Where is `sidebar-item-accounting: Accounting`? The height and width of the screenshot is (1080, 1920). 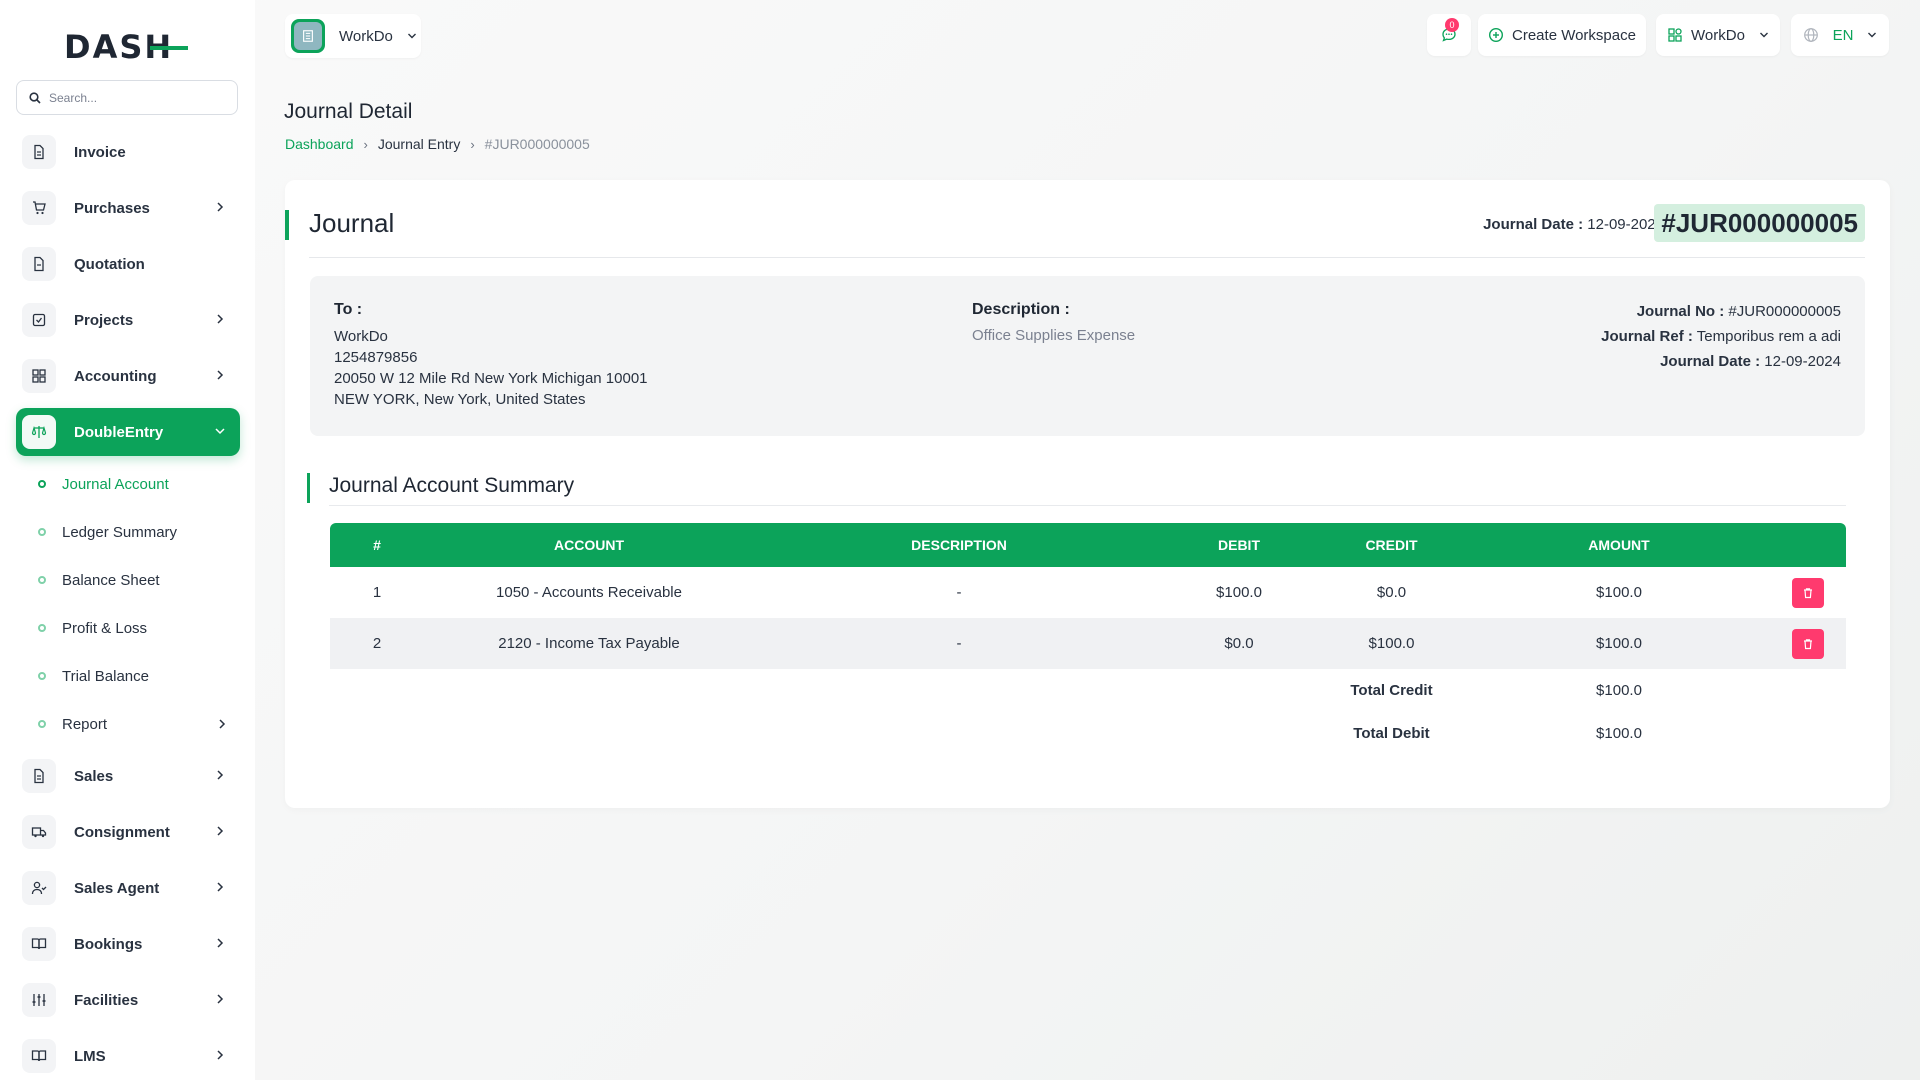
sidebar-item-accounting: Accounting is located at coordinates (128, 376).